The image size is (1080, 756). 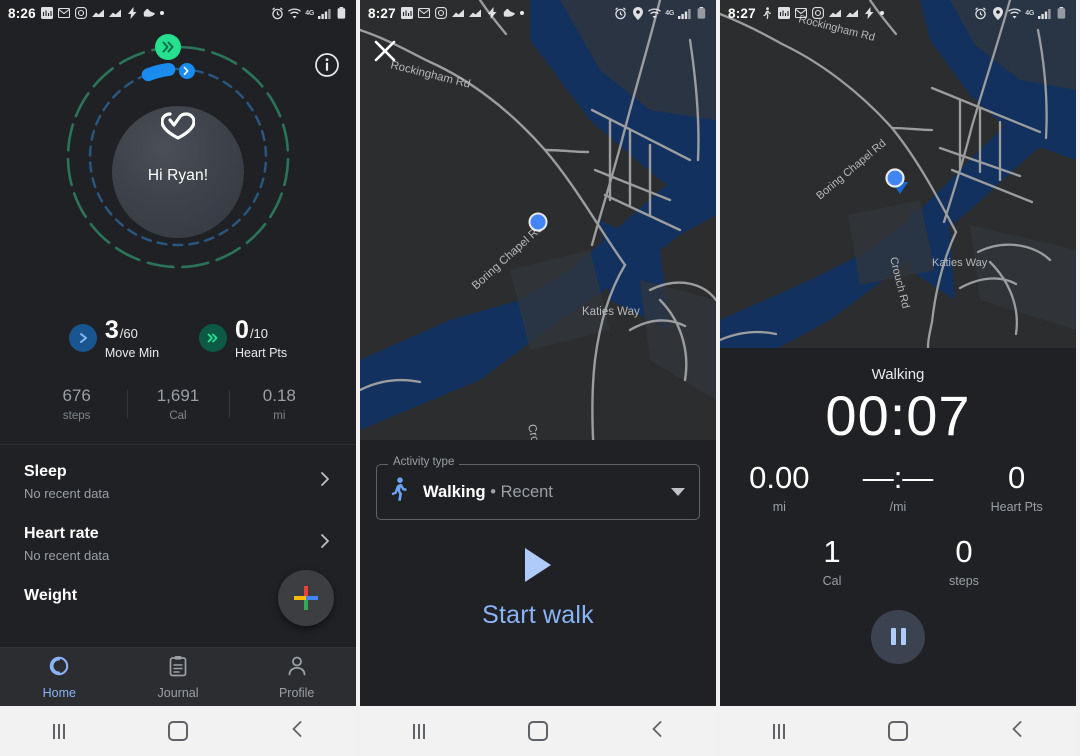 I want to click on list-item-title: Sleep, so click(x=45, y=471).